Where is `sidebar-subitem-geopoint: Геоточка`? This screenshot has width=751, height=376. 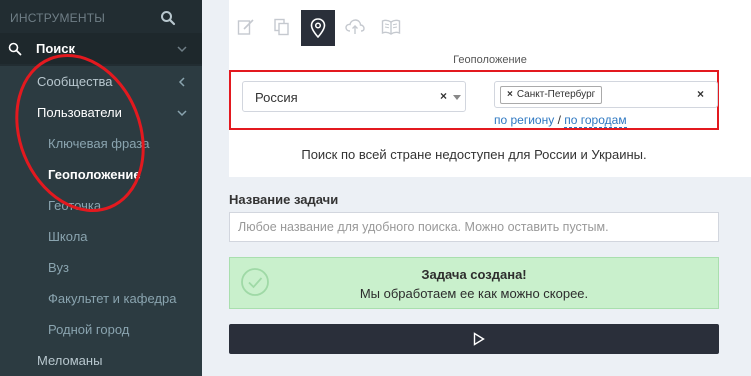
sidebar-subitem-geopoint: Геоточка is located at coordinates (101, 205).